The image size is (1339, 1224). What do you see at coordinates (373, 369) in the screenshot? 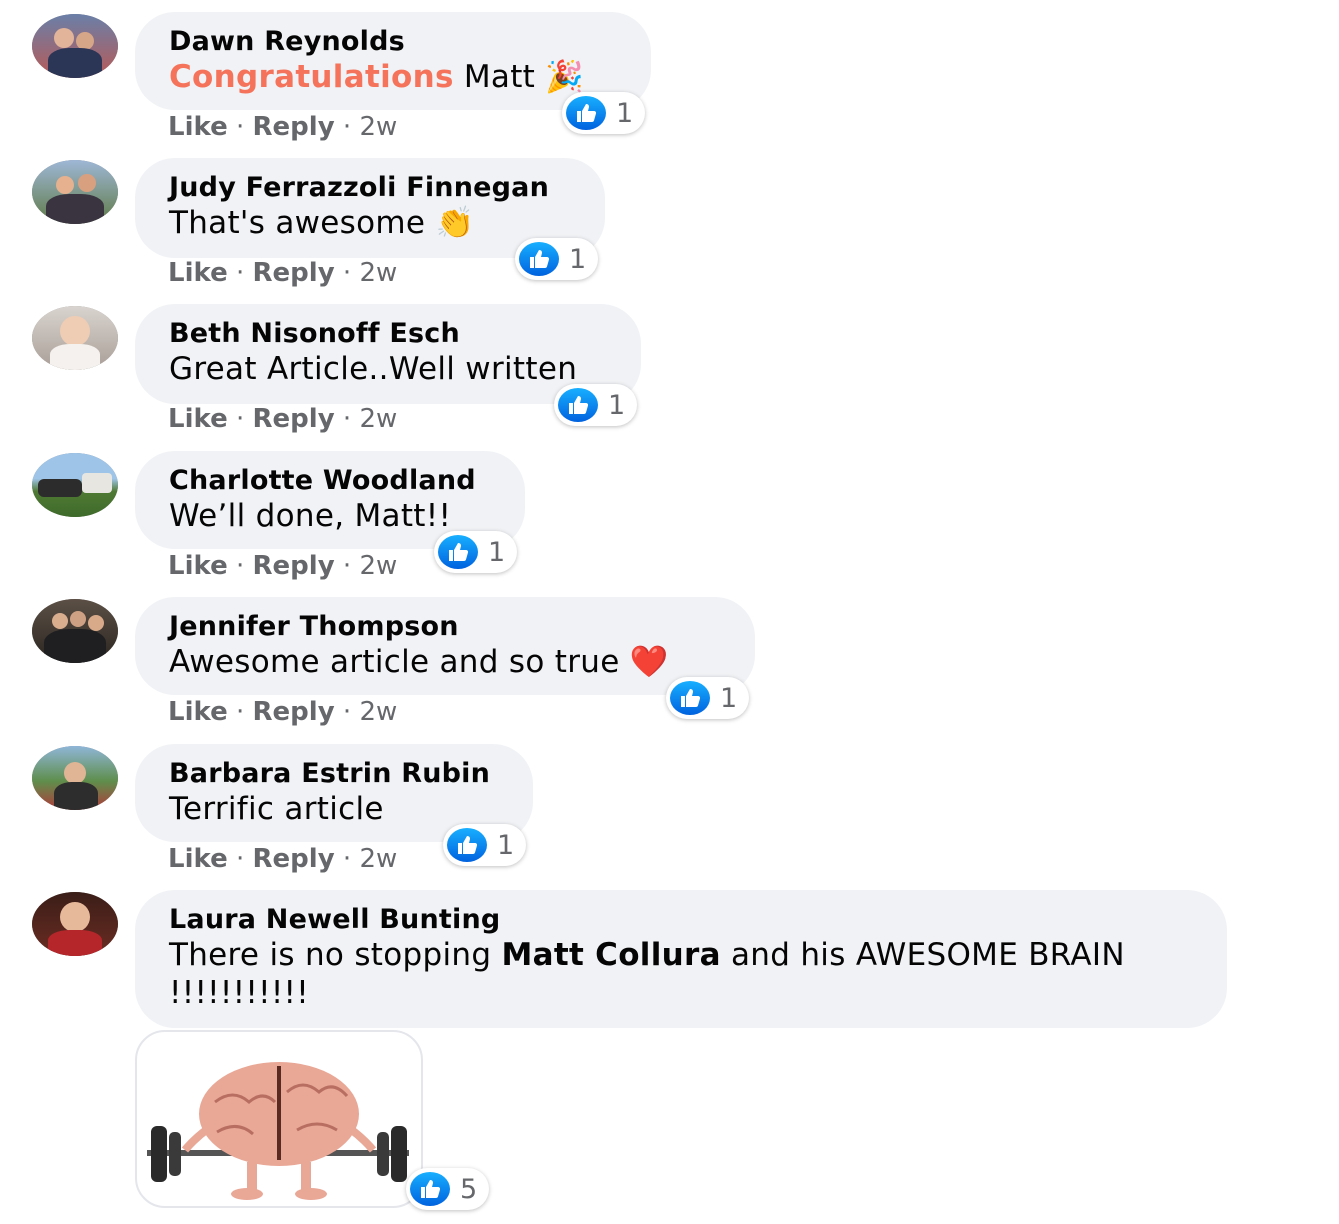
I see `comment-text: Great Article..Well written` at bounding box center [373, 369].